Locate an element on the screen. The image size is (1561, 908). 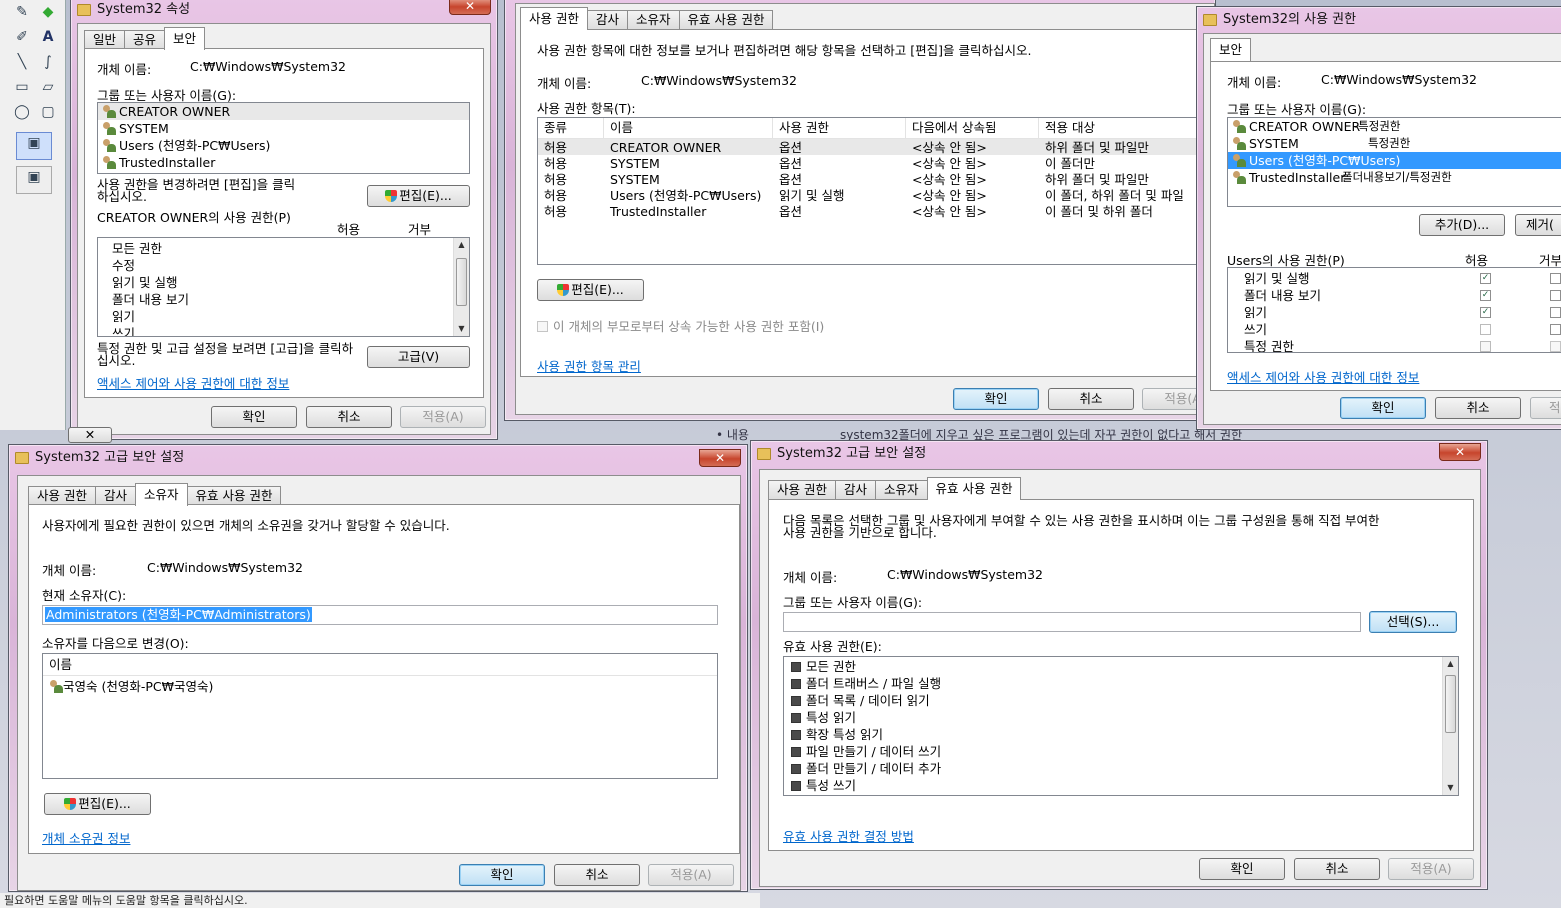
curve-icon: ∫ is located at coordinates (48, 62).